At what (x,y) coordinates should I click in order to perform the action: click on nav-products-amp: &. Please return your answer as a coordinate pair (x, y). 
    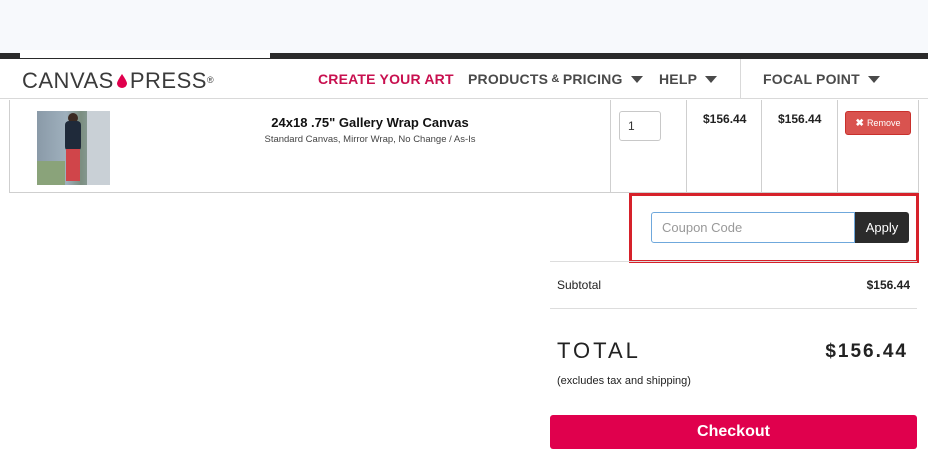
    Looking at the image, I should click on (555, 79).